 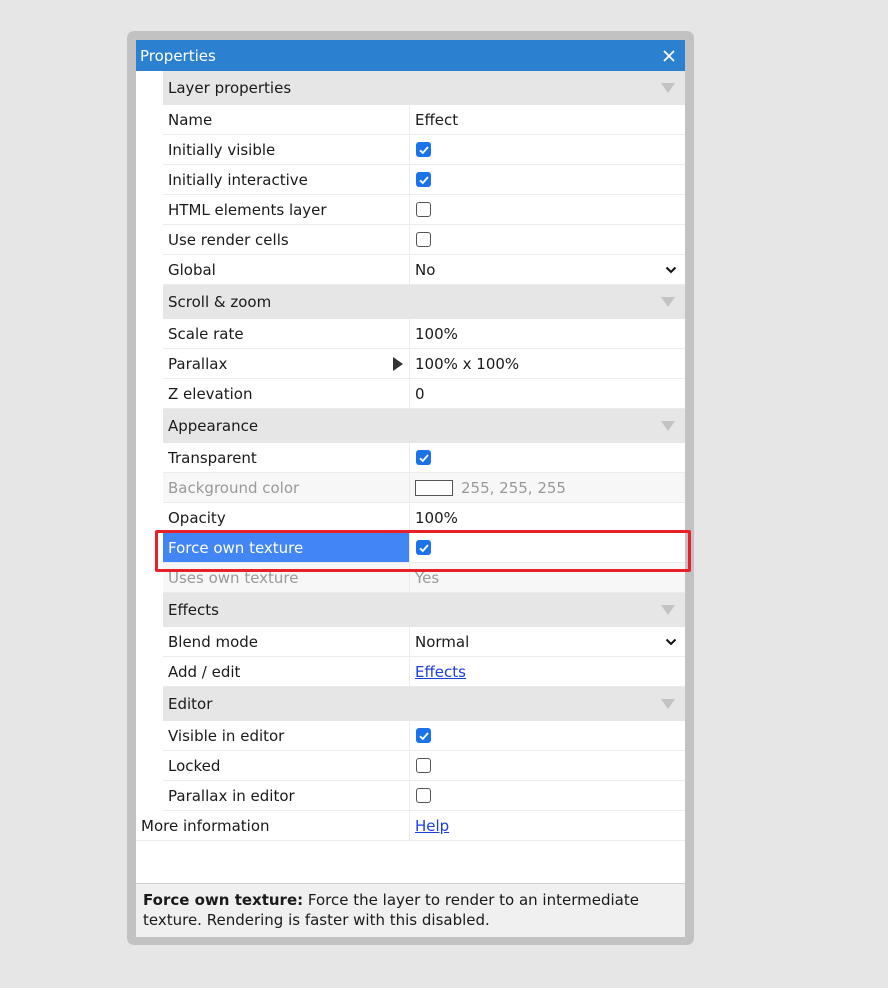 What do you see at coordinates (286, 517) in the screenshot?
I see `property-label: Opacity` at bounding box center [286, 517].